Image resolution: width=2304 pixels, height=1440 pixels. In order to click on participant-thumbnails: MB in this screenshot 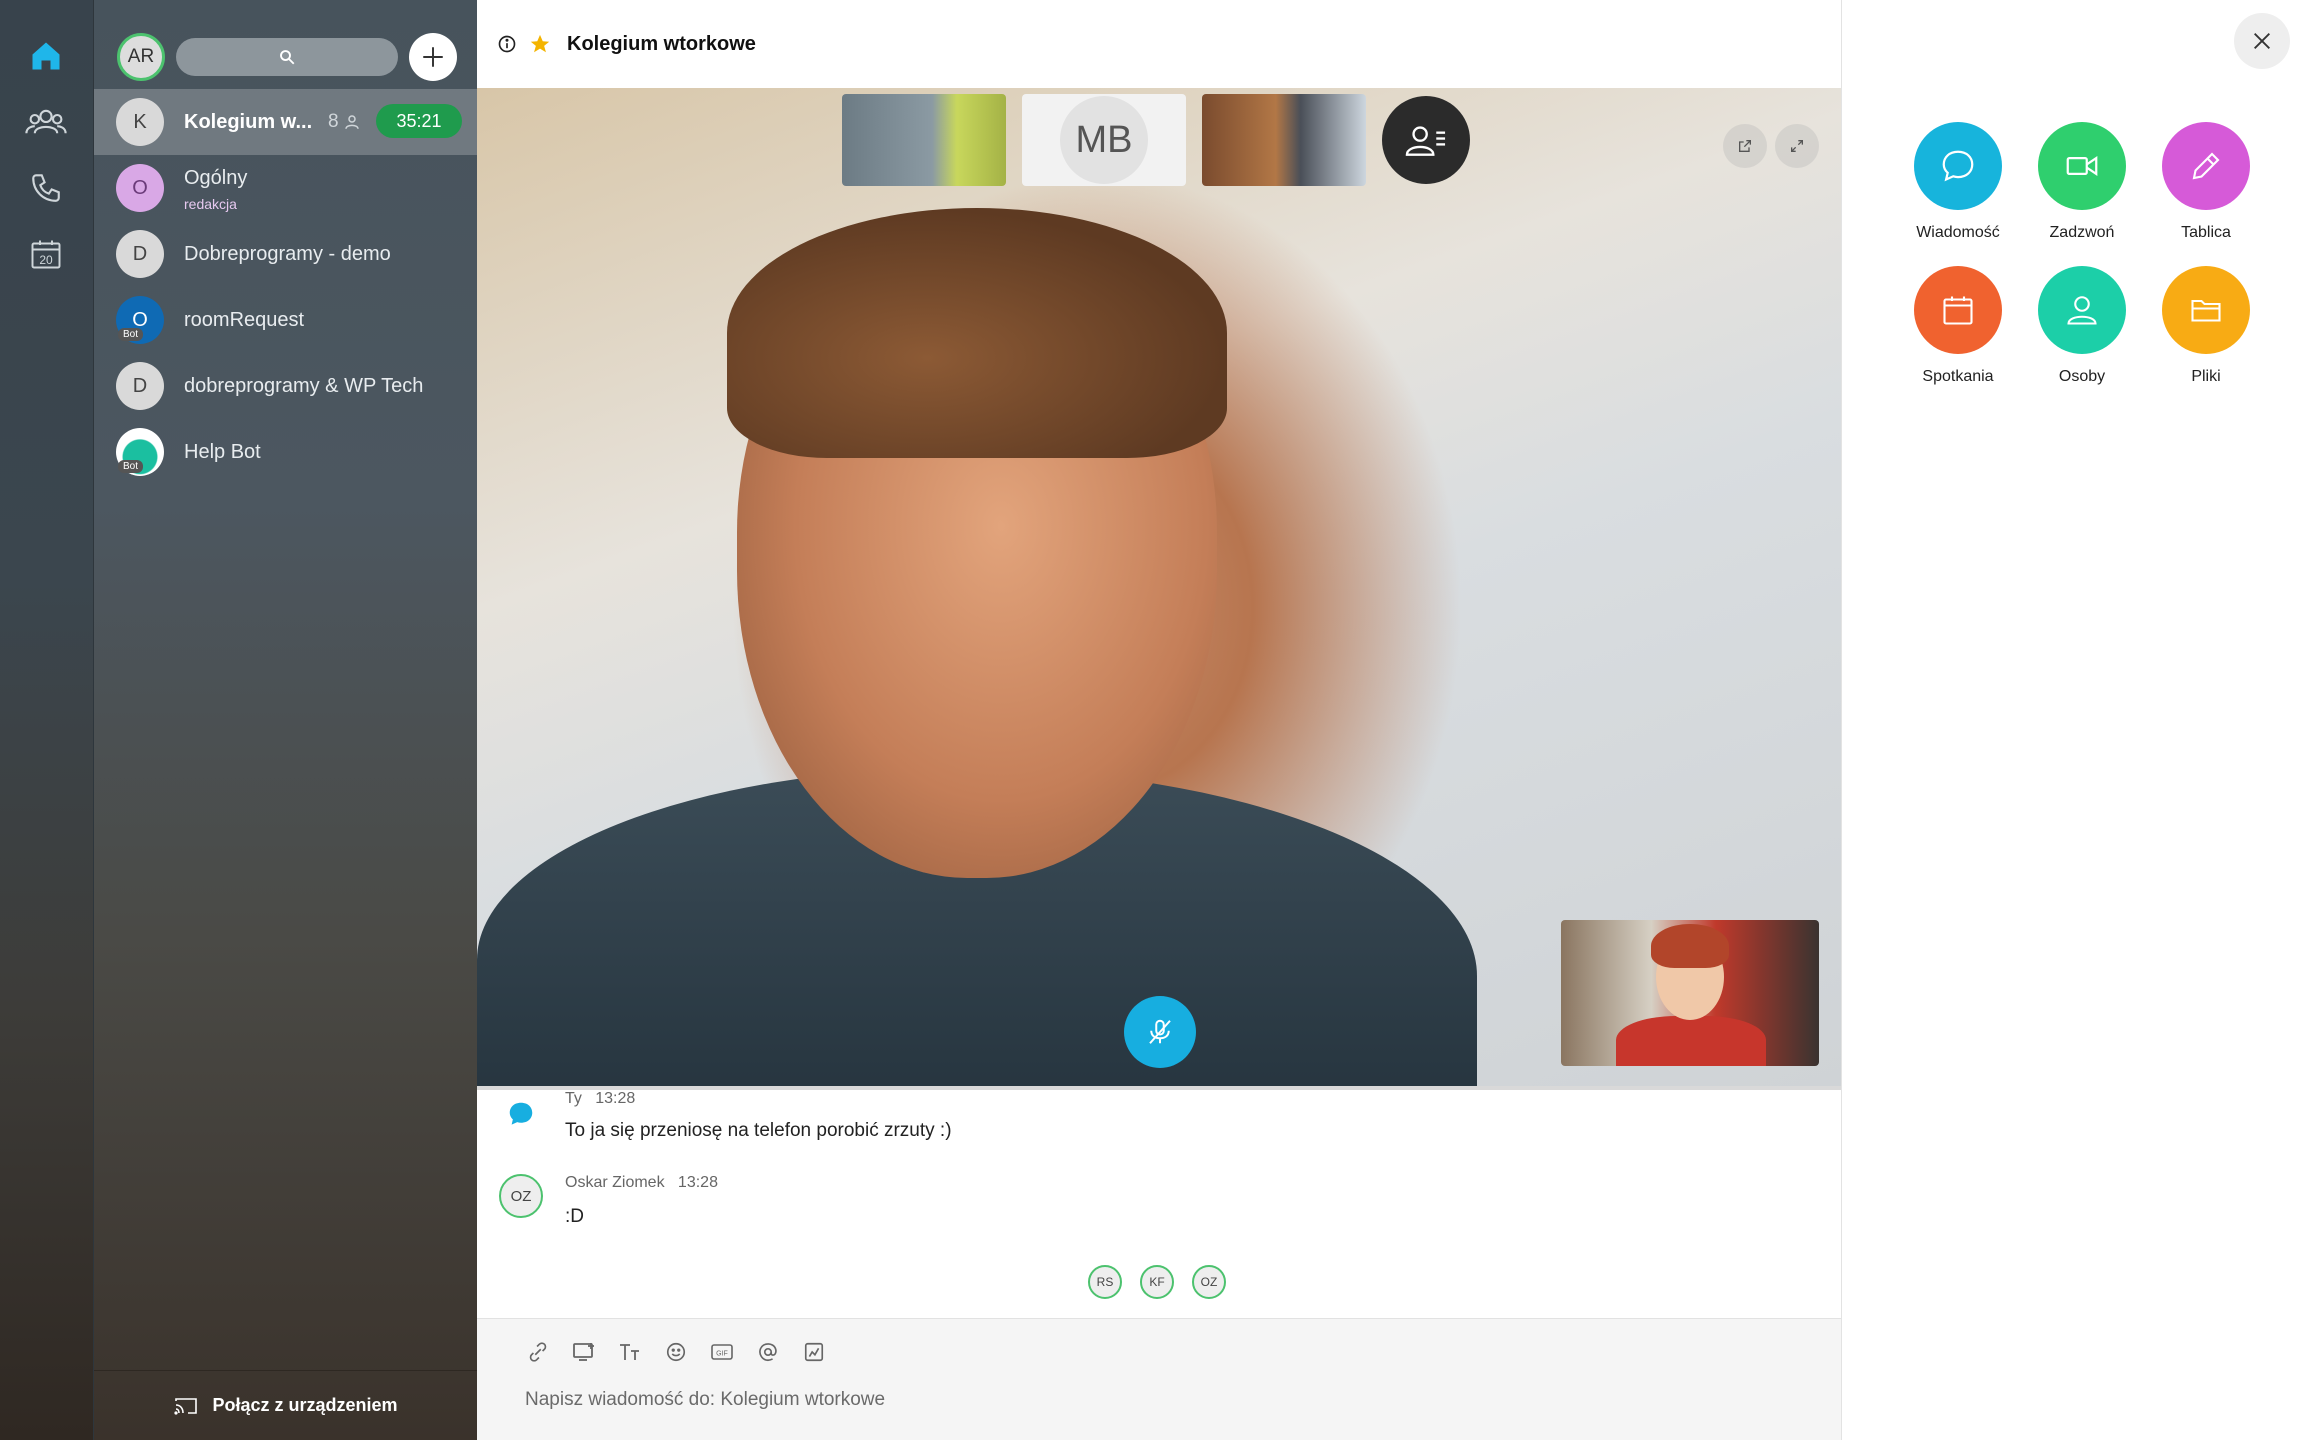, I will do `click(1156, 140)`.